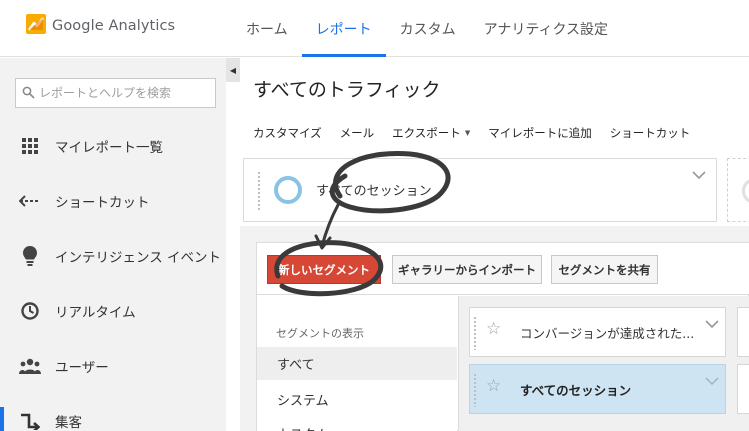 This screenshot has width=749, height=431. I want to click on export-button: エクスポート ▼, so click(431, 133).